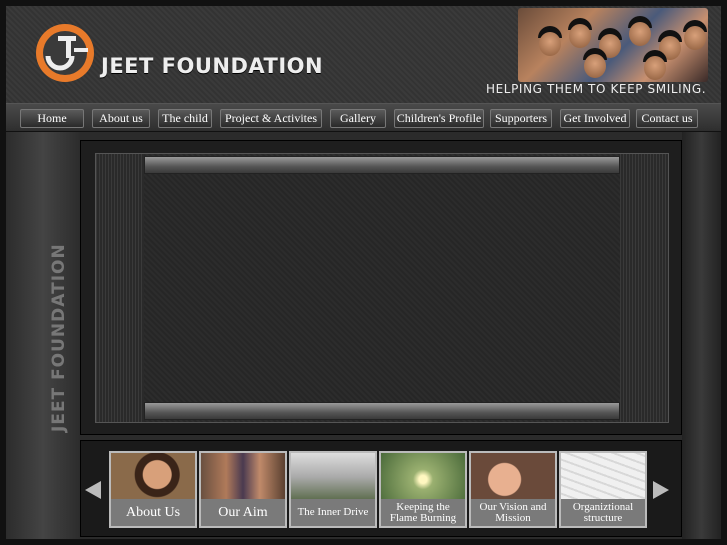 This screenshot has width=727, height=545. I want to click on brand-name: JEET FOUNDATION, so click(212, 66).